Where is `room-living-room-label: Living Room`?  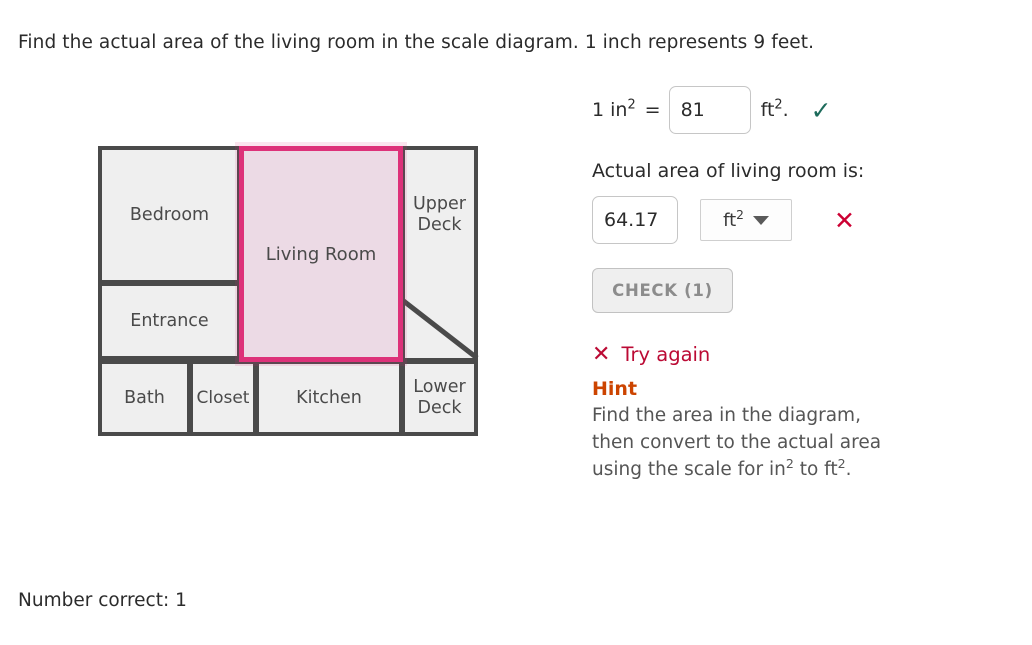
room-living-room-label: Living Room is located at coordinates (321, 254).